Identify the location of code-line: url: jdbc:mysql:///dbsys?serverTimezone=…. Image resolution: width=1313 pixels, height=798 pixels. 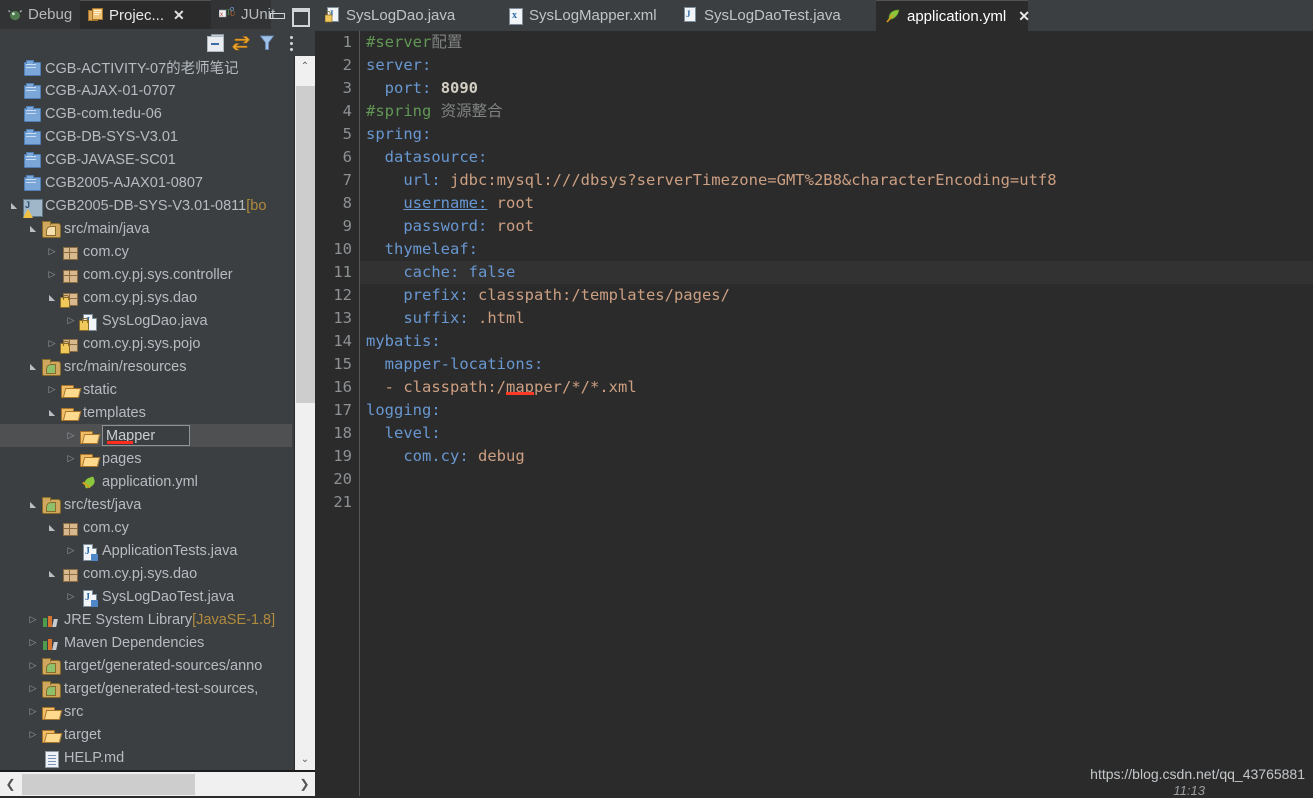
(836, 180).